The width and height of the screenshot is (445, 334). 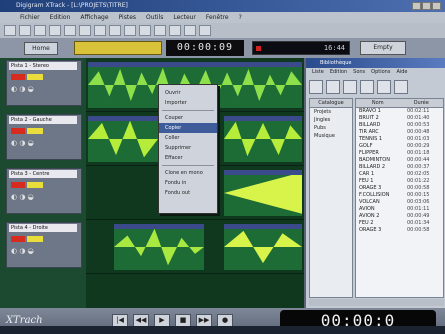 What do you see at coordinates (188, 158) in the screenshot?
I see `menu-item-clear: Effacer` at bounding box center [188, 158].